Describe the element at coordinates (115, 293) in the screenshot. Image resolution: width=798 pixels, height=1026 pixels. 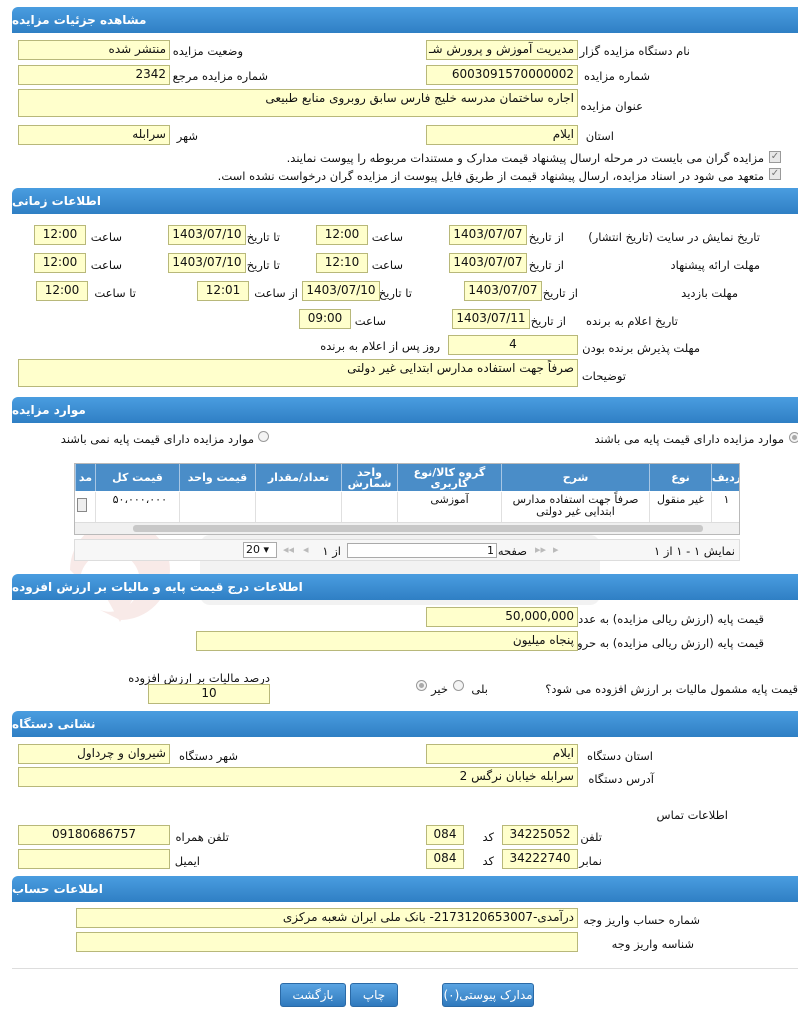
I see `visit-to-time-label: تا ساعت` at that location.